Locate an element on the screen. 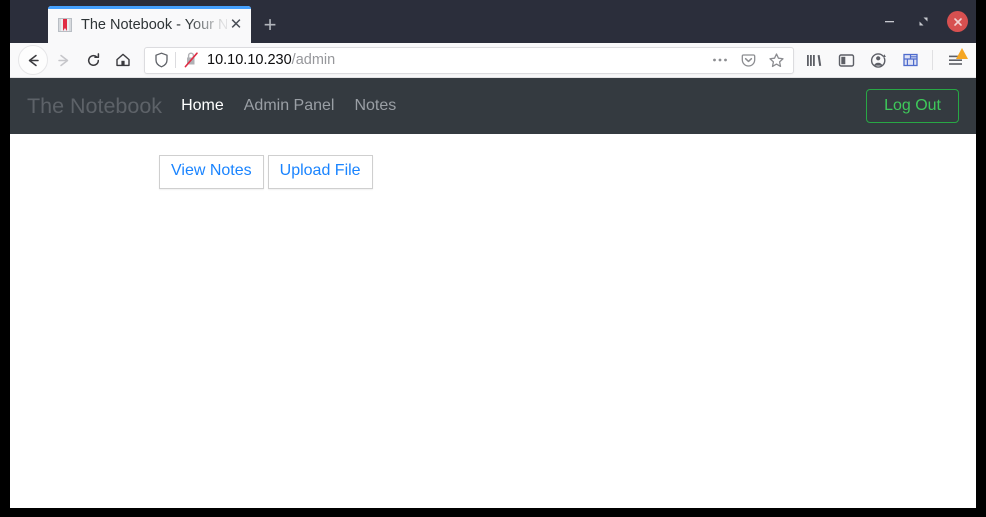 This screenshot has height=517, width=986. view-notes-button: View Notes is located at coordinates (211, 172).